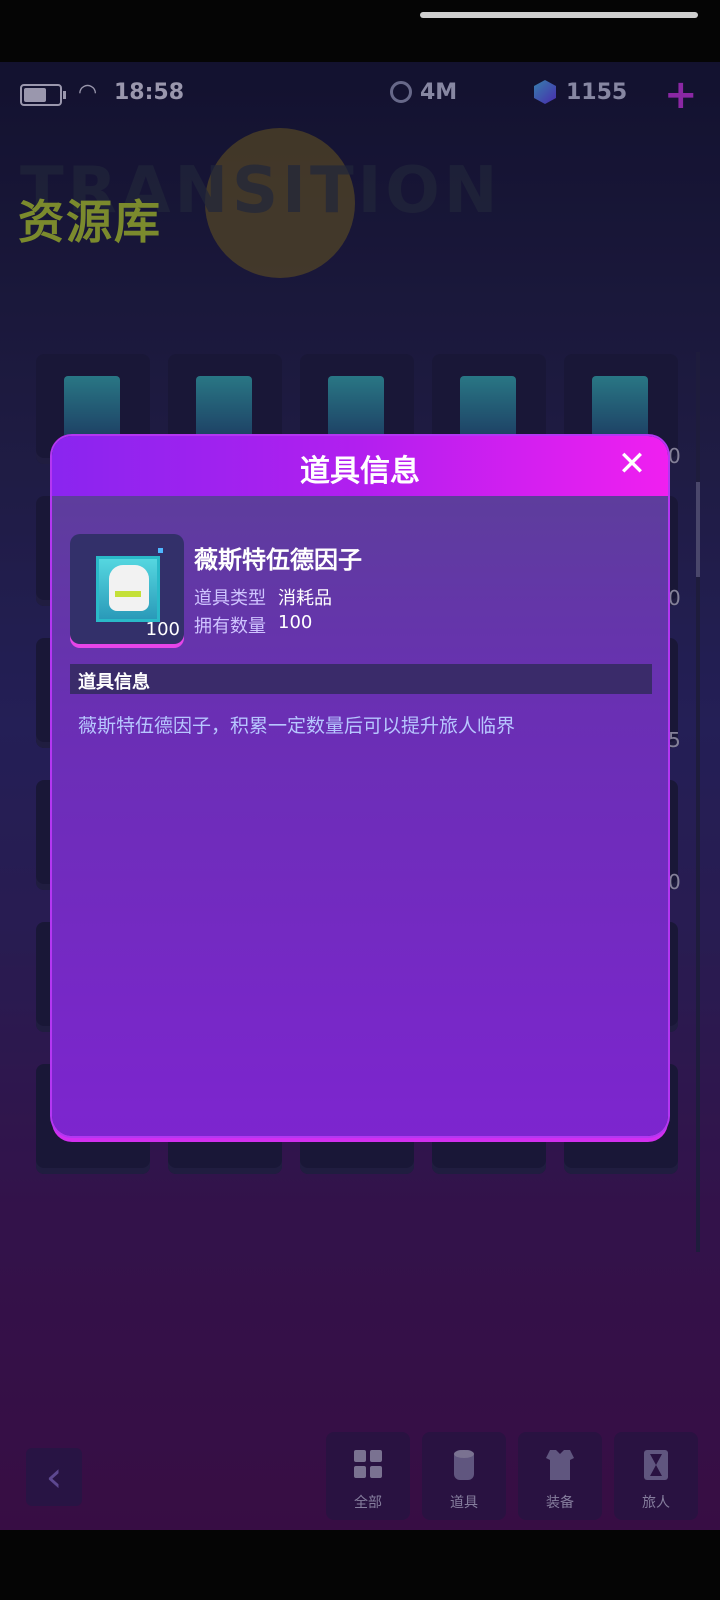  Describe the element at coordinates (278, 560) in the screenshot. I see `item-name: 薇斯特伍德因子` at that location.